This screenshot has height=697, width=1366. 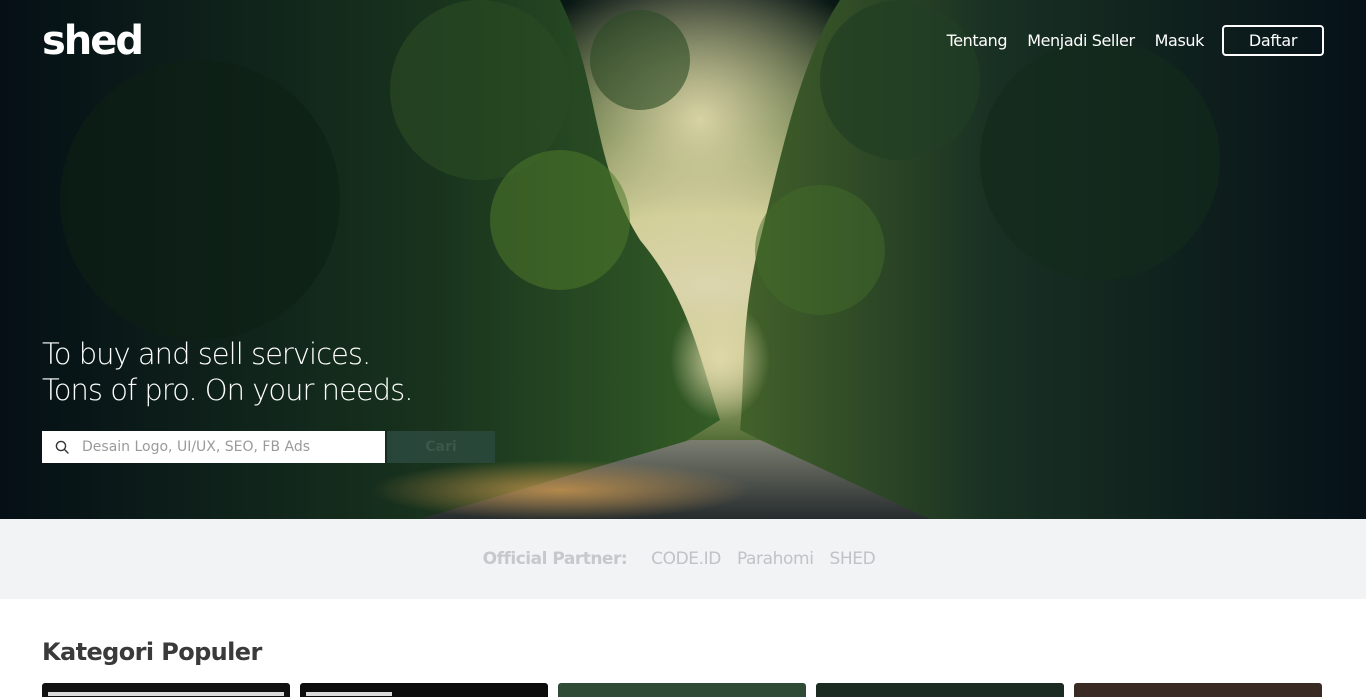 I want to click on hero-headline-line-1: To buy and sell services., so click(x=206, y=354).